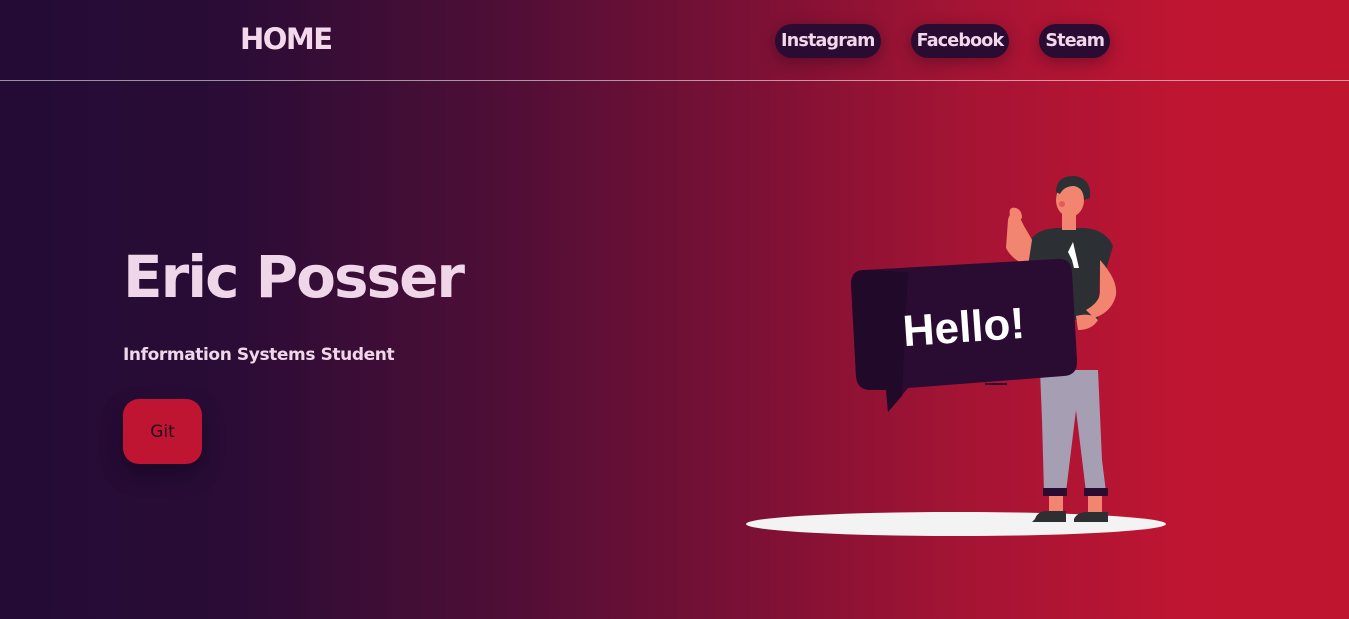 This screenshot has height=619, width=1349. Describe the element at coordinates (1073, 431) in the screenshot. I see `person-pants` at that location.